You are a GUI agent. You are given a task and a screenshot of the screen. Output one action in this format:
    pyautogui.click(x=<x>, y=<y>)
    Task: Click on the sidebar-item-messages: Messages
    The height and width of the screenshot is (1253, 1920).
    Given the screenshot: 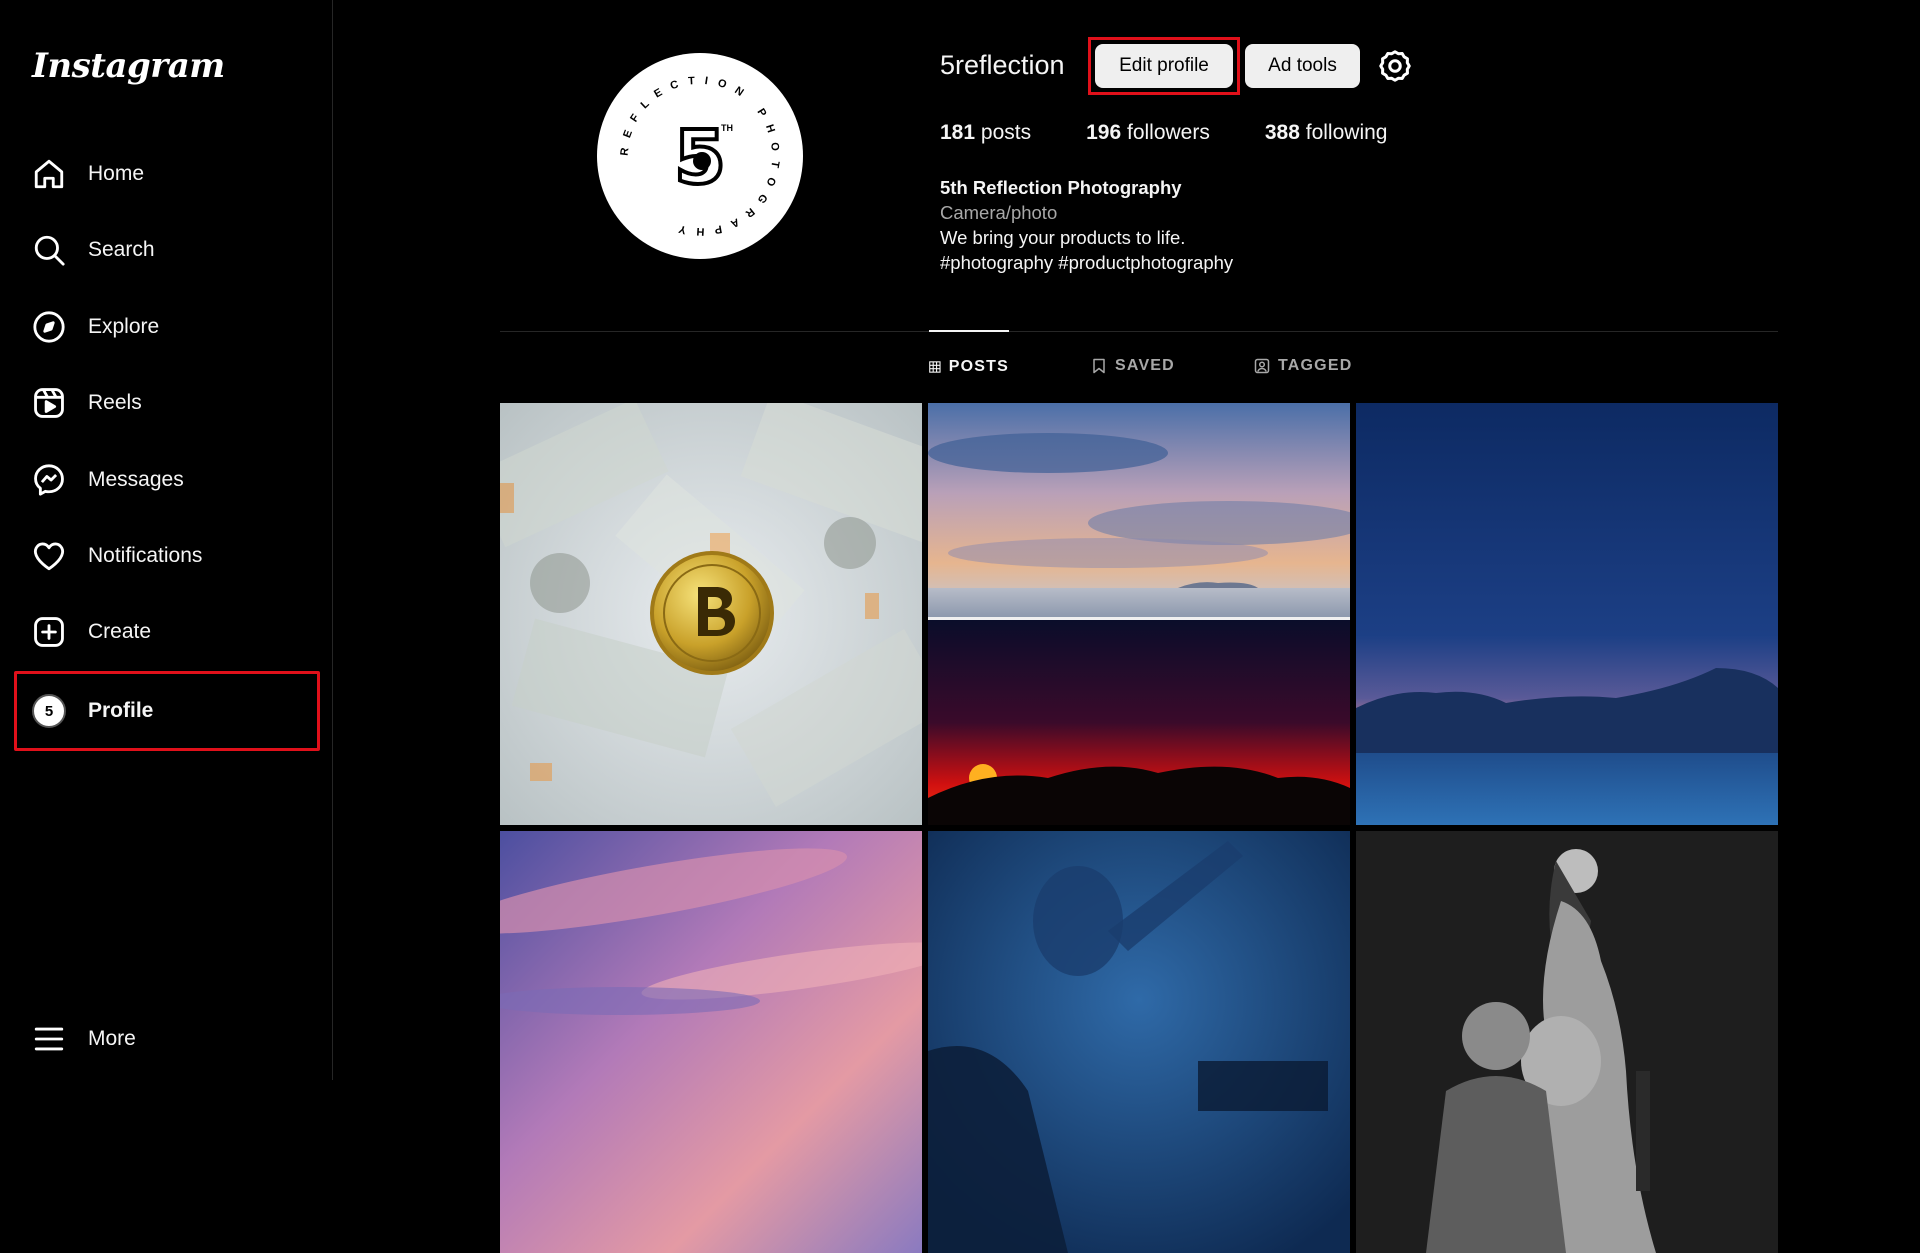 What is the action you would take?
    pyautogui.click(x=167, y=480)
    